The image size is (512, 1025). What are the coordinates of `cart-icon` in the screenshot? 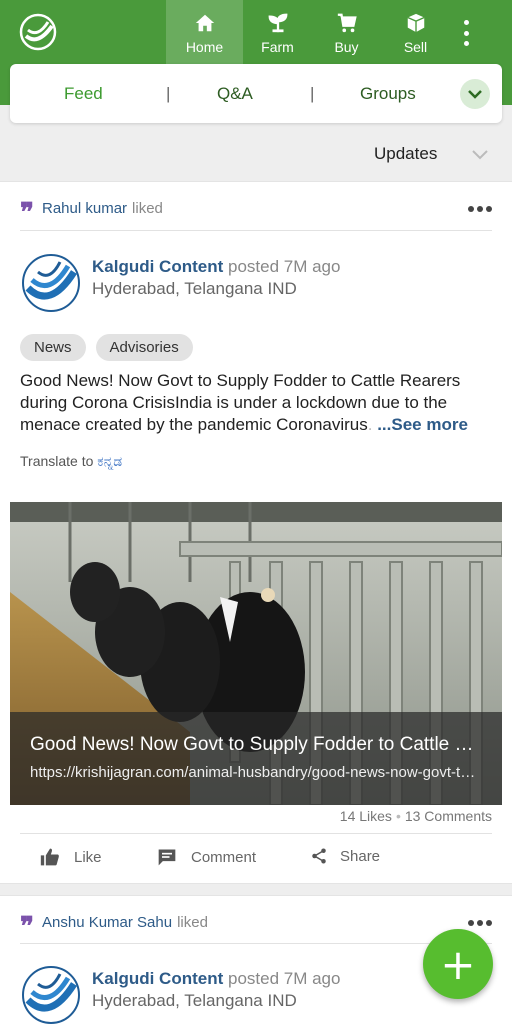 It's located at (347, 23).